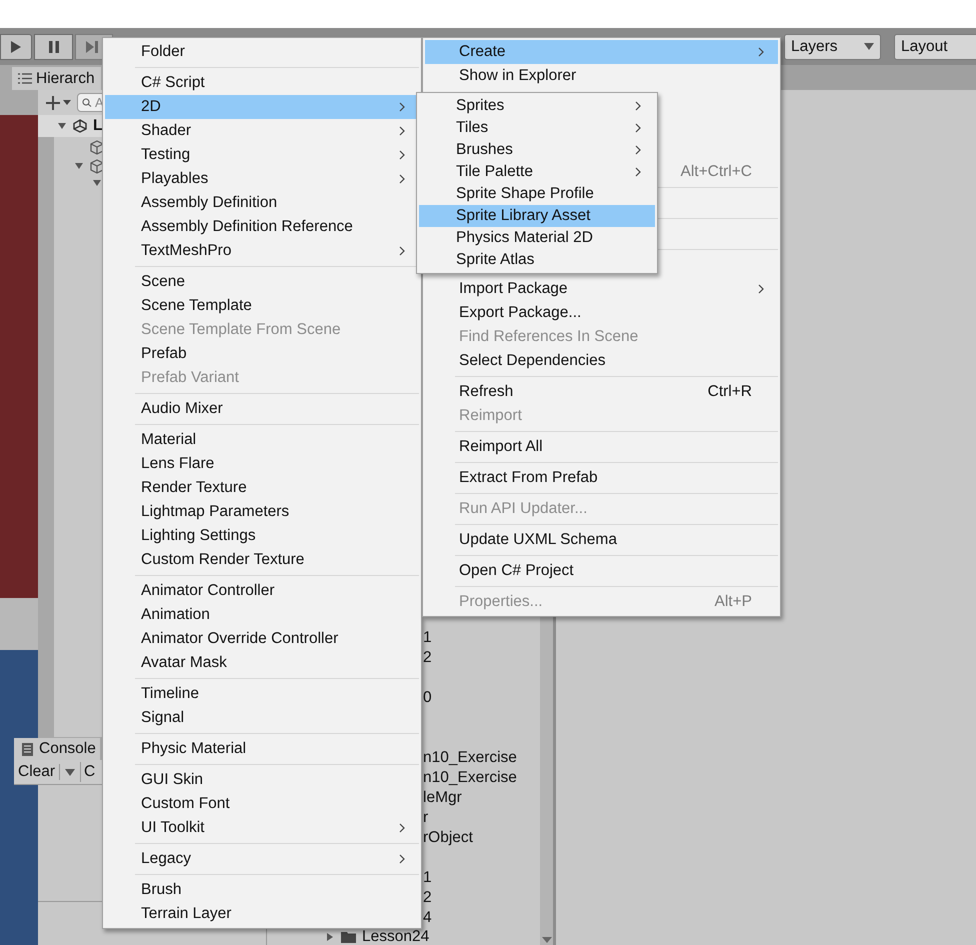  What do you see at coordinates (537, 260) in the screenshot?
I see `menu-item: Sprite Atlas` at bounding box center [537, 260].